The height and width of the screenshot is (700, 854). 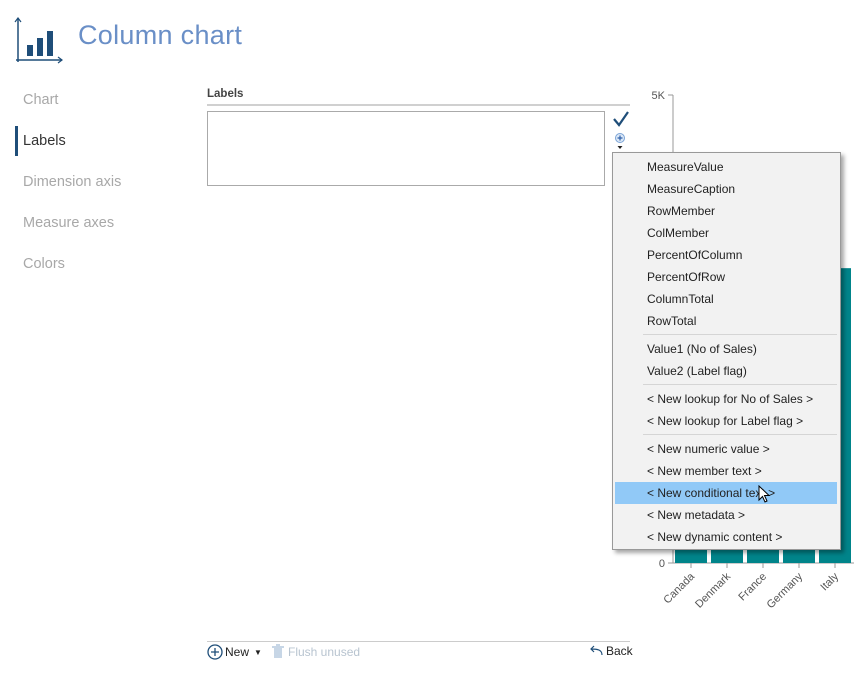 I want to click on back-button: Back, so click(x=611, y=651).